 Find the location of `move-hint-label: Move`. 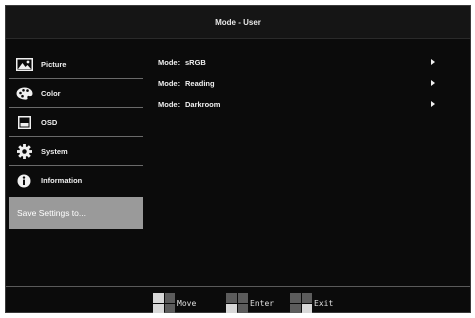

move-hint-label: Move is located at coordinates (187, 303).